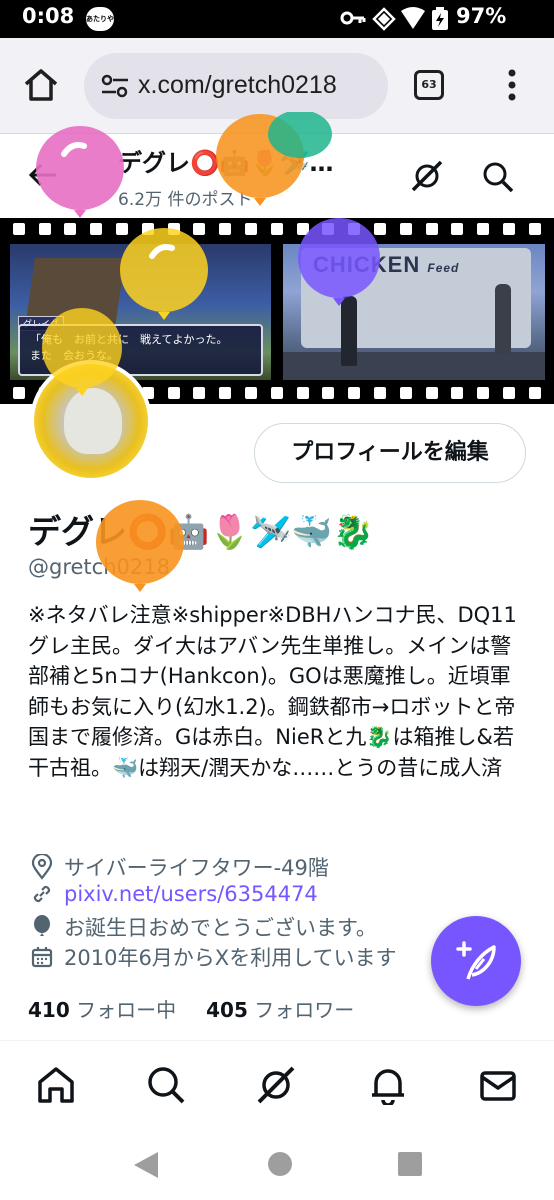 Image resolution: width=554 pixels, height=1200 pixels. I want to click on browser-toolbar: x.com/gretch0218 63, so click(277, 86).